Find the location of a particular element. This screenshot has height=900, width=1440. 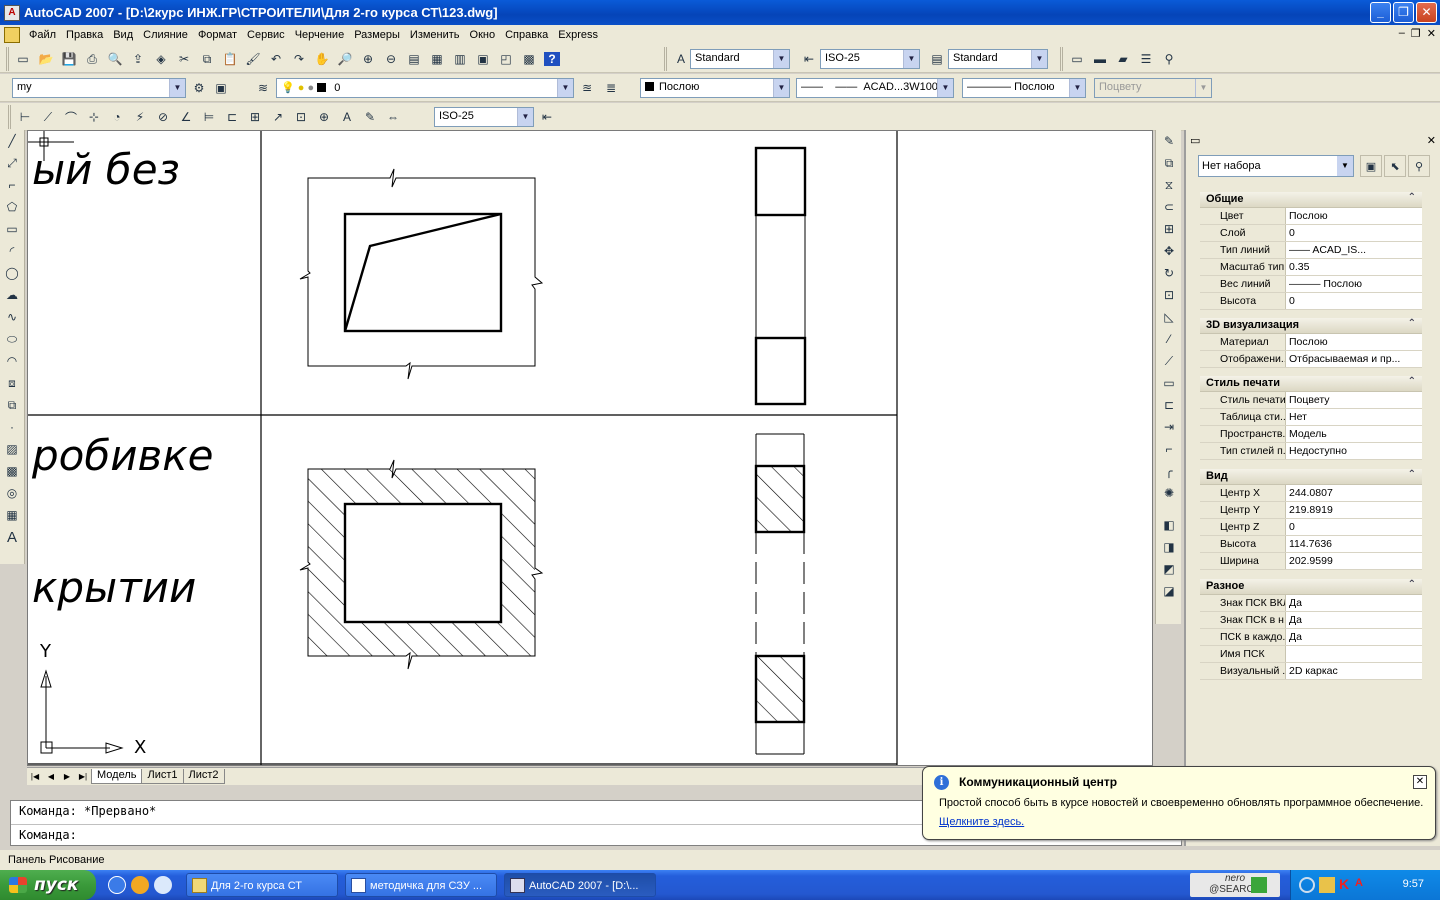

property-value: 2D каркас is located at coordinates (1354, 671).